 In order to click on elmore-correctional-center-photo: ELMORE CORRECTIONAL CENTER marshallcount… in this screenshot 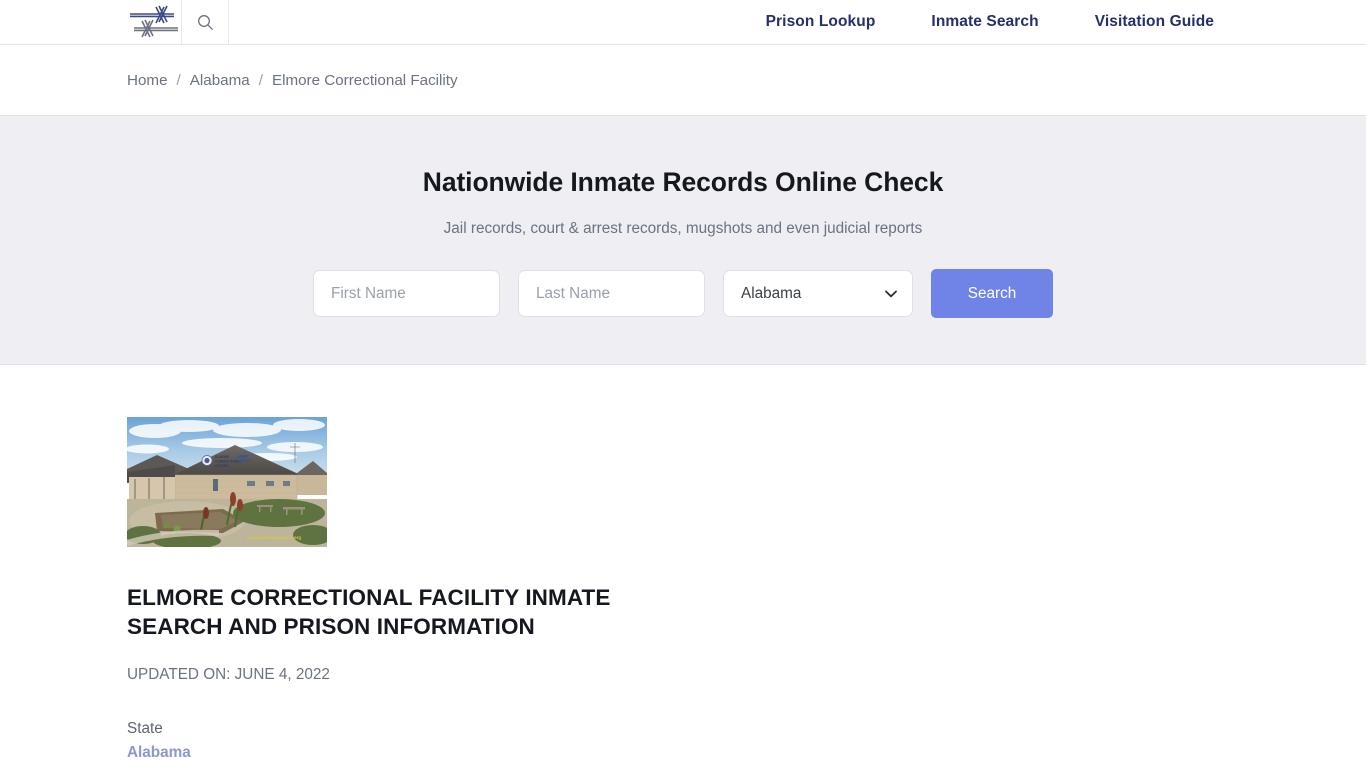, I will do `click(227, 482)`.